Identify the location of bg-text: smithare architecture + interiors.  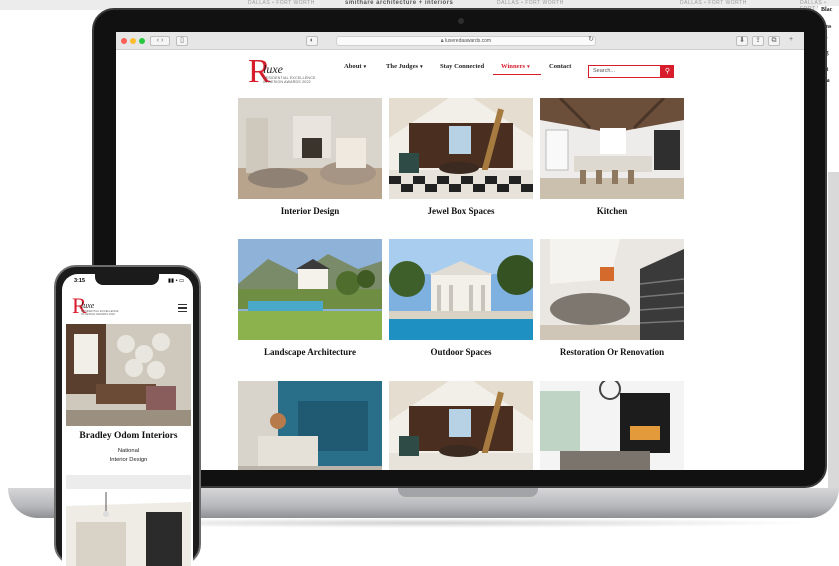
(399, 3).